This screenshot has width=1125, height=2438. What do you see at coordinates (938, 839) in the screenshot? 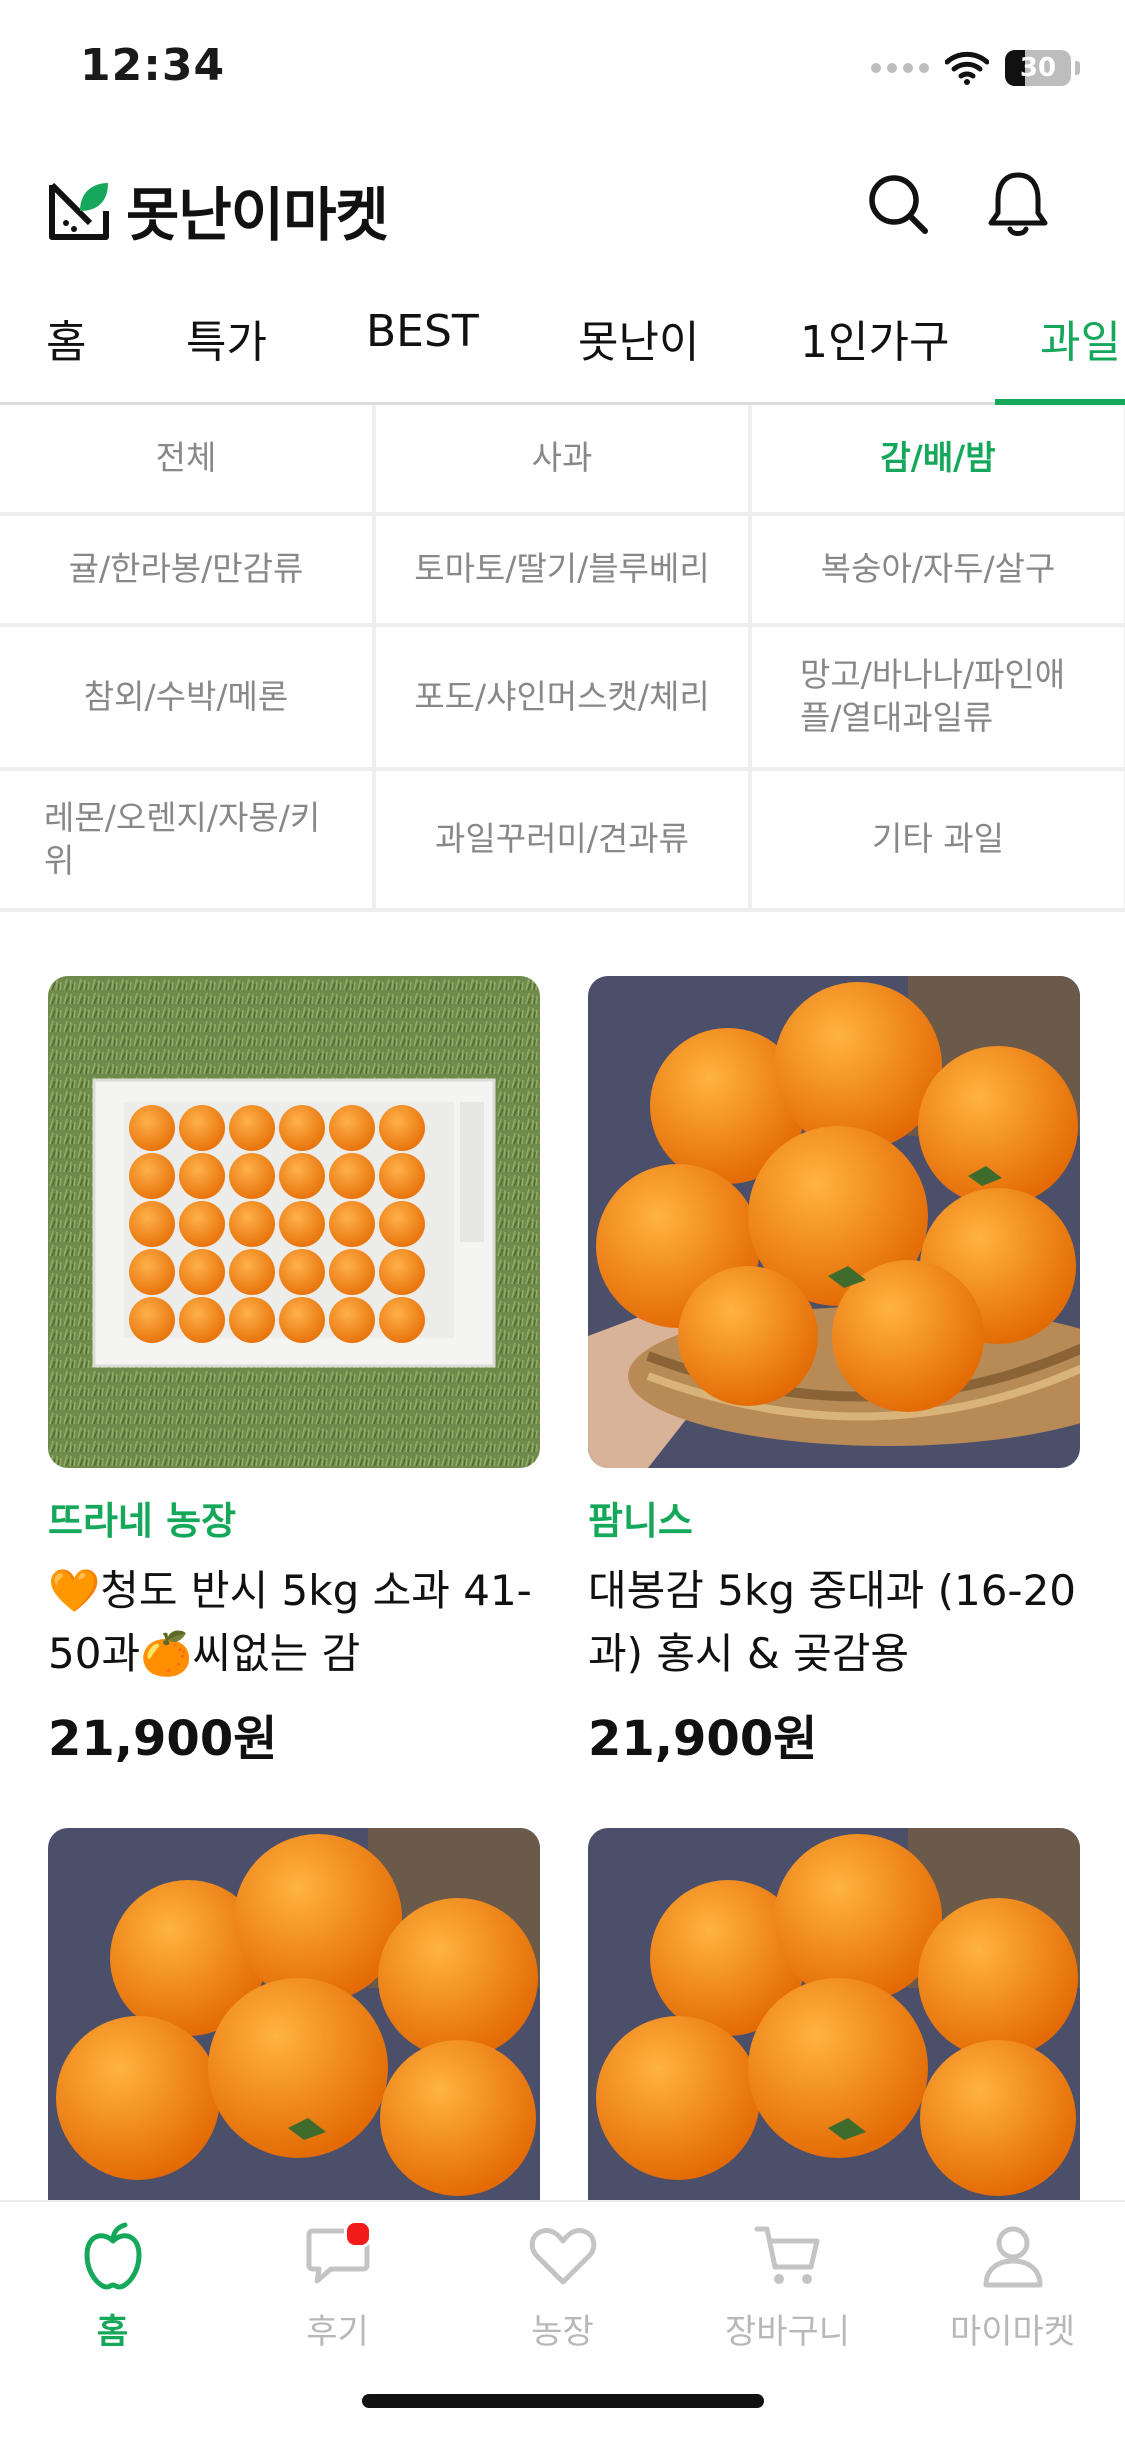
I see `subcategory-other-fruit: 기타 과일` at bounding box center [938, 839].